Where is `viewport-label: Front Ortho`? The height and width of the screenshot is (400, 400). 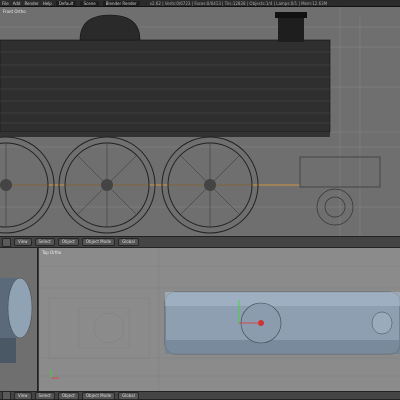
viewport-label: Front Ortho is located at coordinates (14, 11).